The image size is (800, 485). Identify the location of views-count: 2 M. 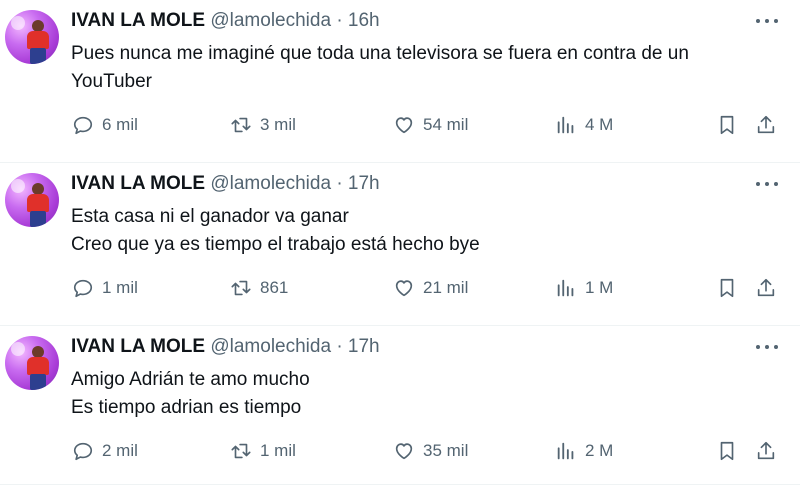
(599, 450).